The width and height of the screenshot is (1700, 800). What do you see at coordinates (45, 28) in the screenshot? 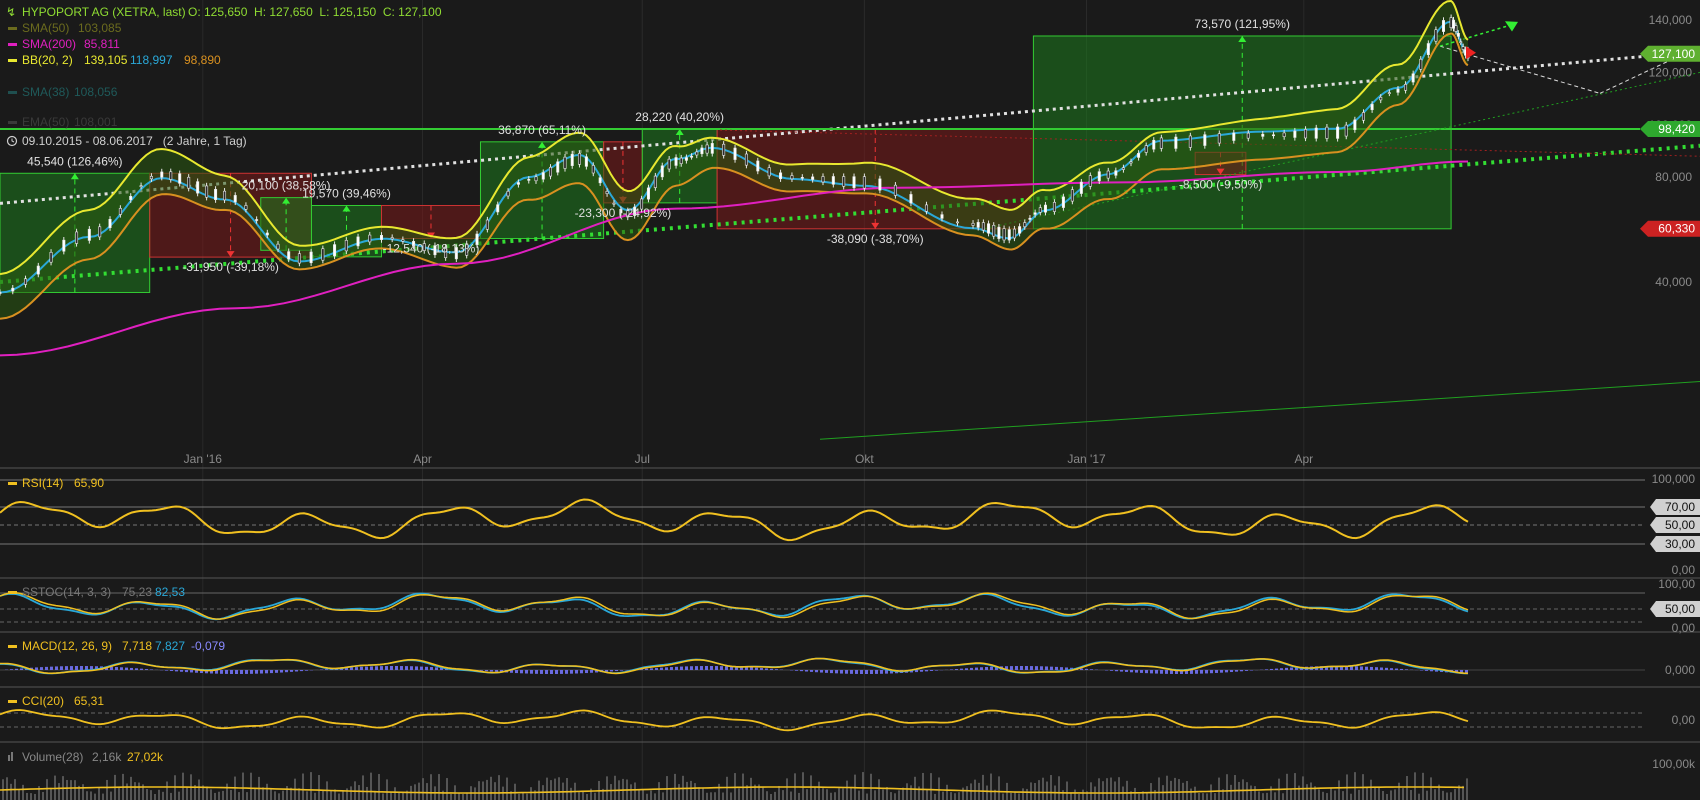
I see `sma50-label: SMA(50)` at bounding box center [45, 28].